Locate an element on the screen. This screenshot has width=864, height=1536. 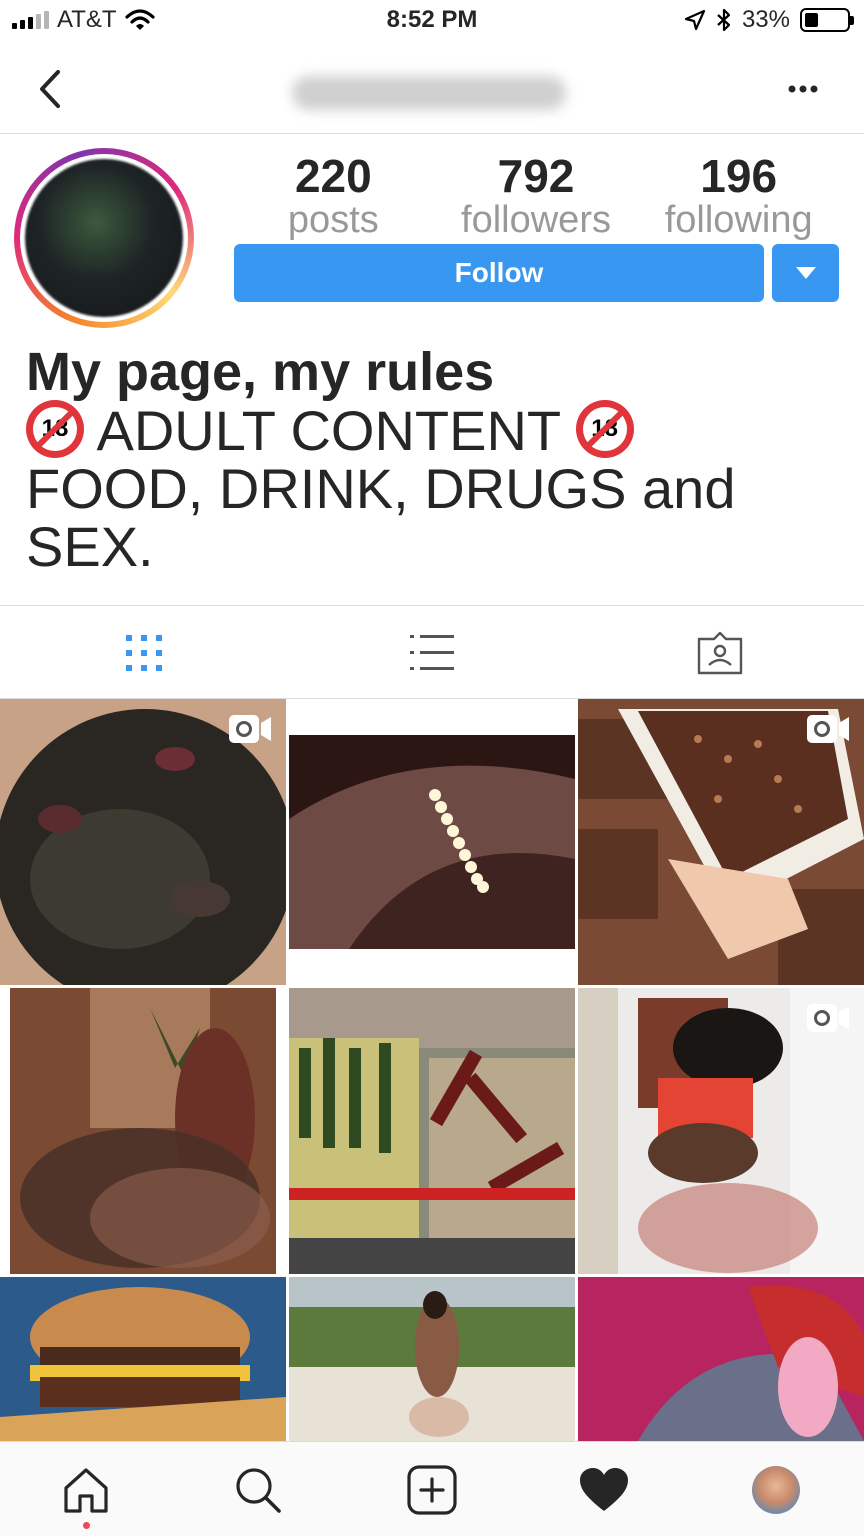
add-post-icon is located at coordinates (432, 1490).